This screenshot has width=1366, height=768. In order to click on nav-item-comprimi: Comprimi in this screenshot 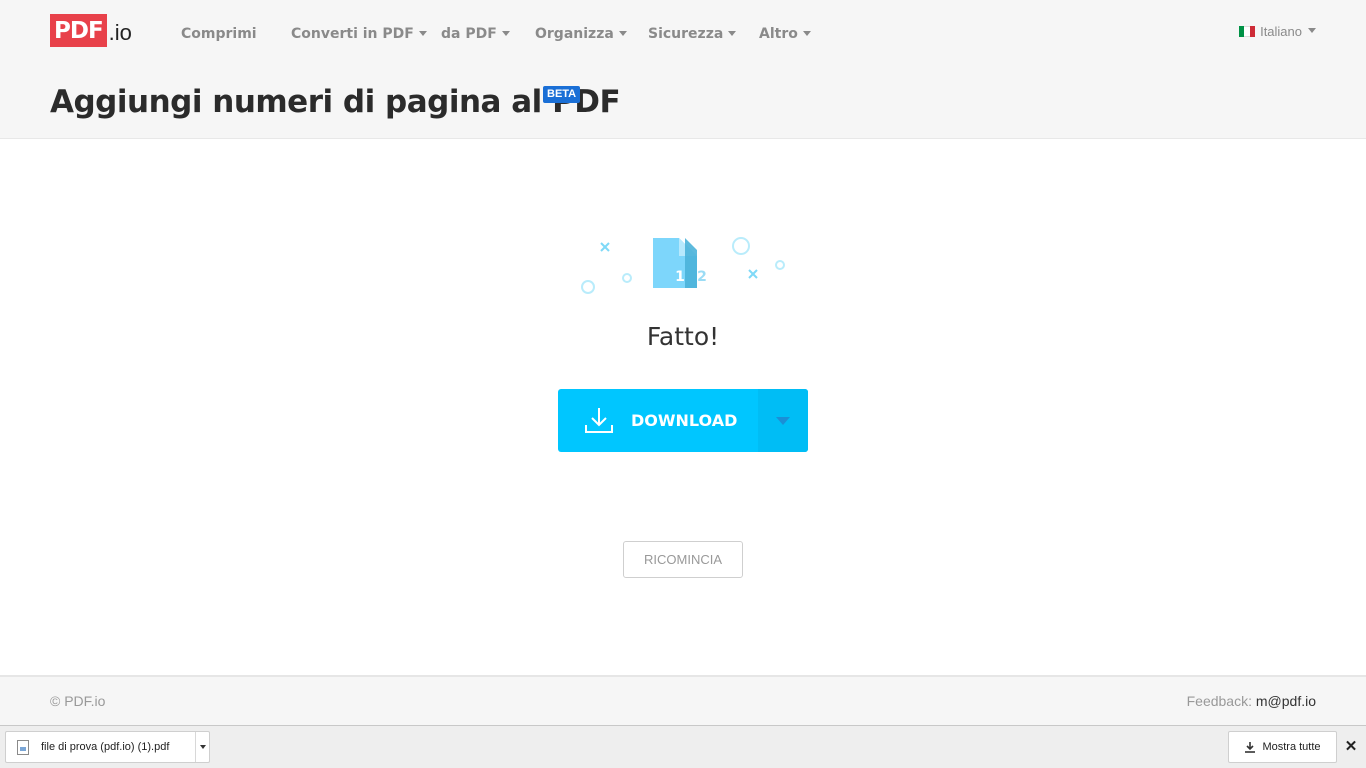, I will do `click(219, 34)`.